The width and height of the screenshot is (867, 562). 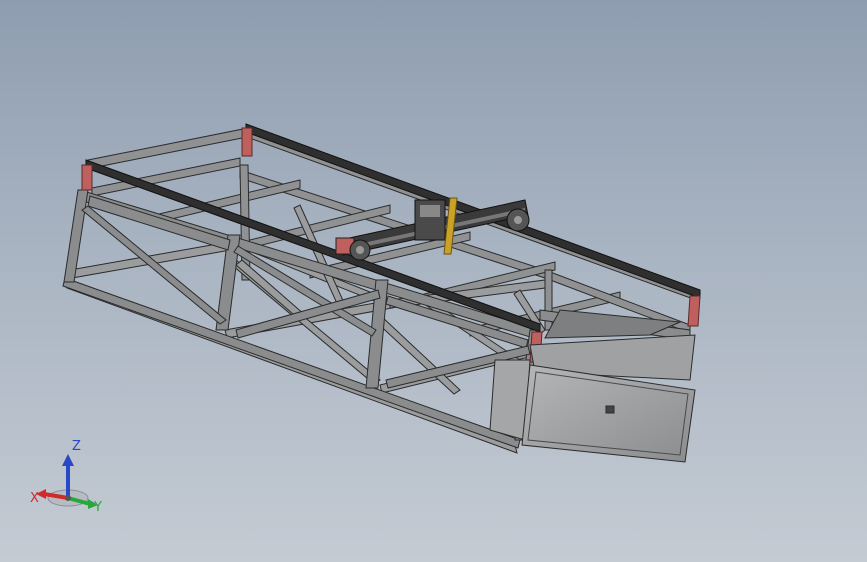 I want to click on z-axis-label: Z, so click(x=76, y=447).